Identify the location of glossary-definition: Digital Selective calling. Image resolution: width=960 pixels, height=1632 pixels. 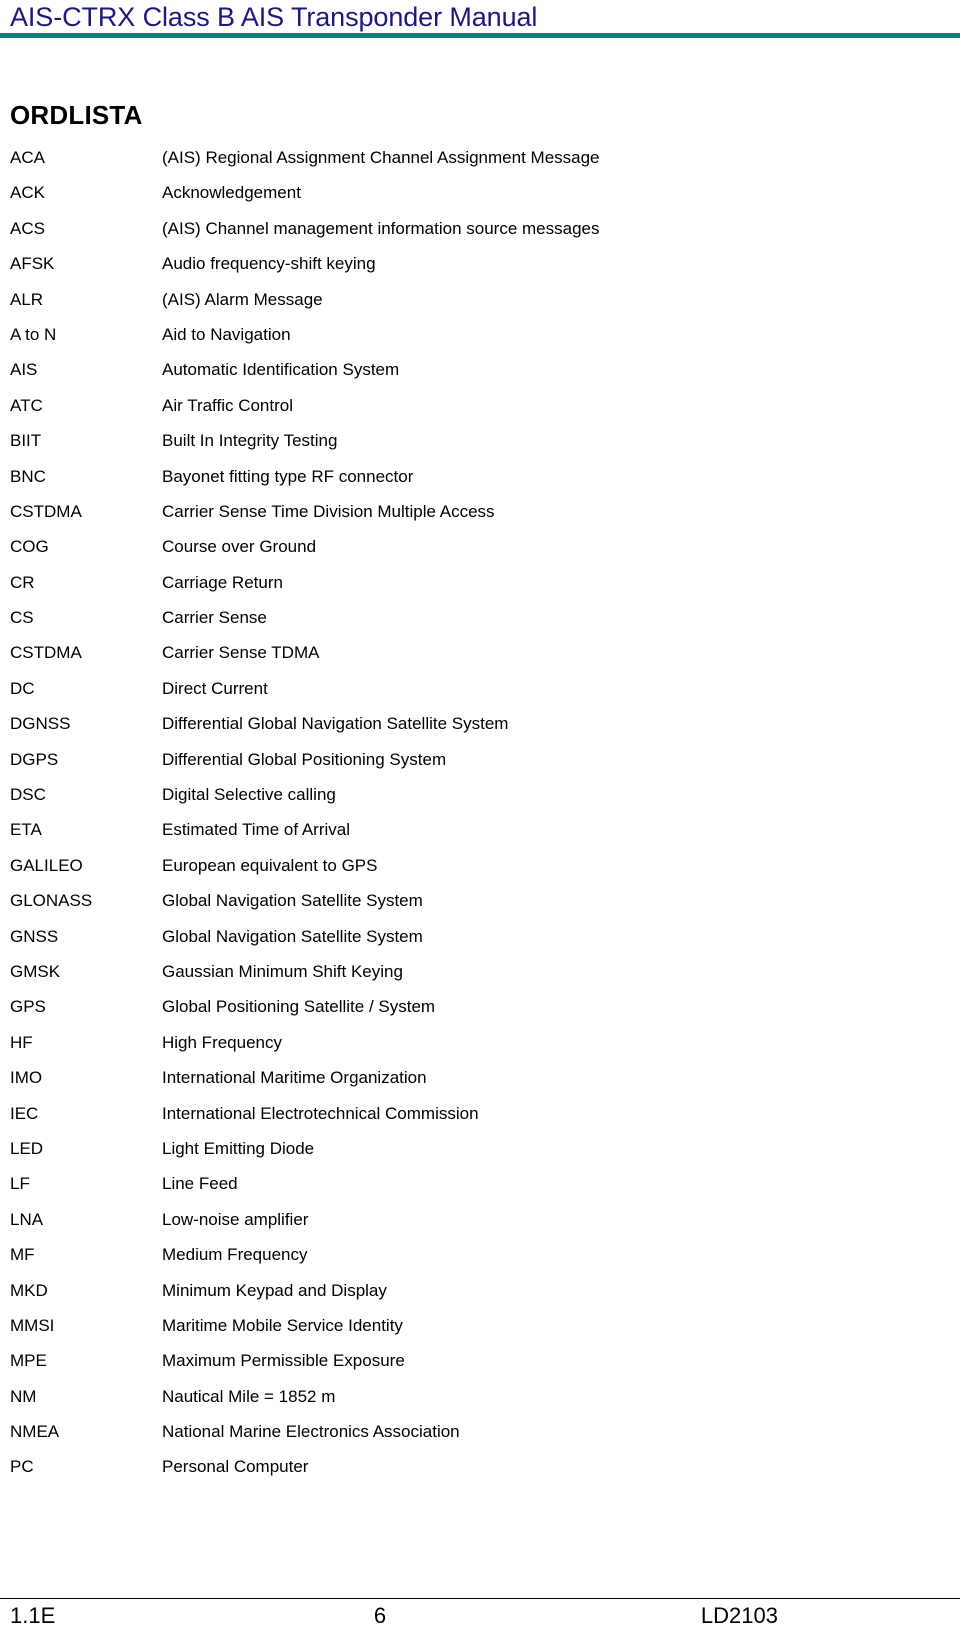
(249, 795).